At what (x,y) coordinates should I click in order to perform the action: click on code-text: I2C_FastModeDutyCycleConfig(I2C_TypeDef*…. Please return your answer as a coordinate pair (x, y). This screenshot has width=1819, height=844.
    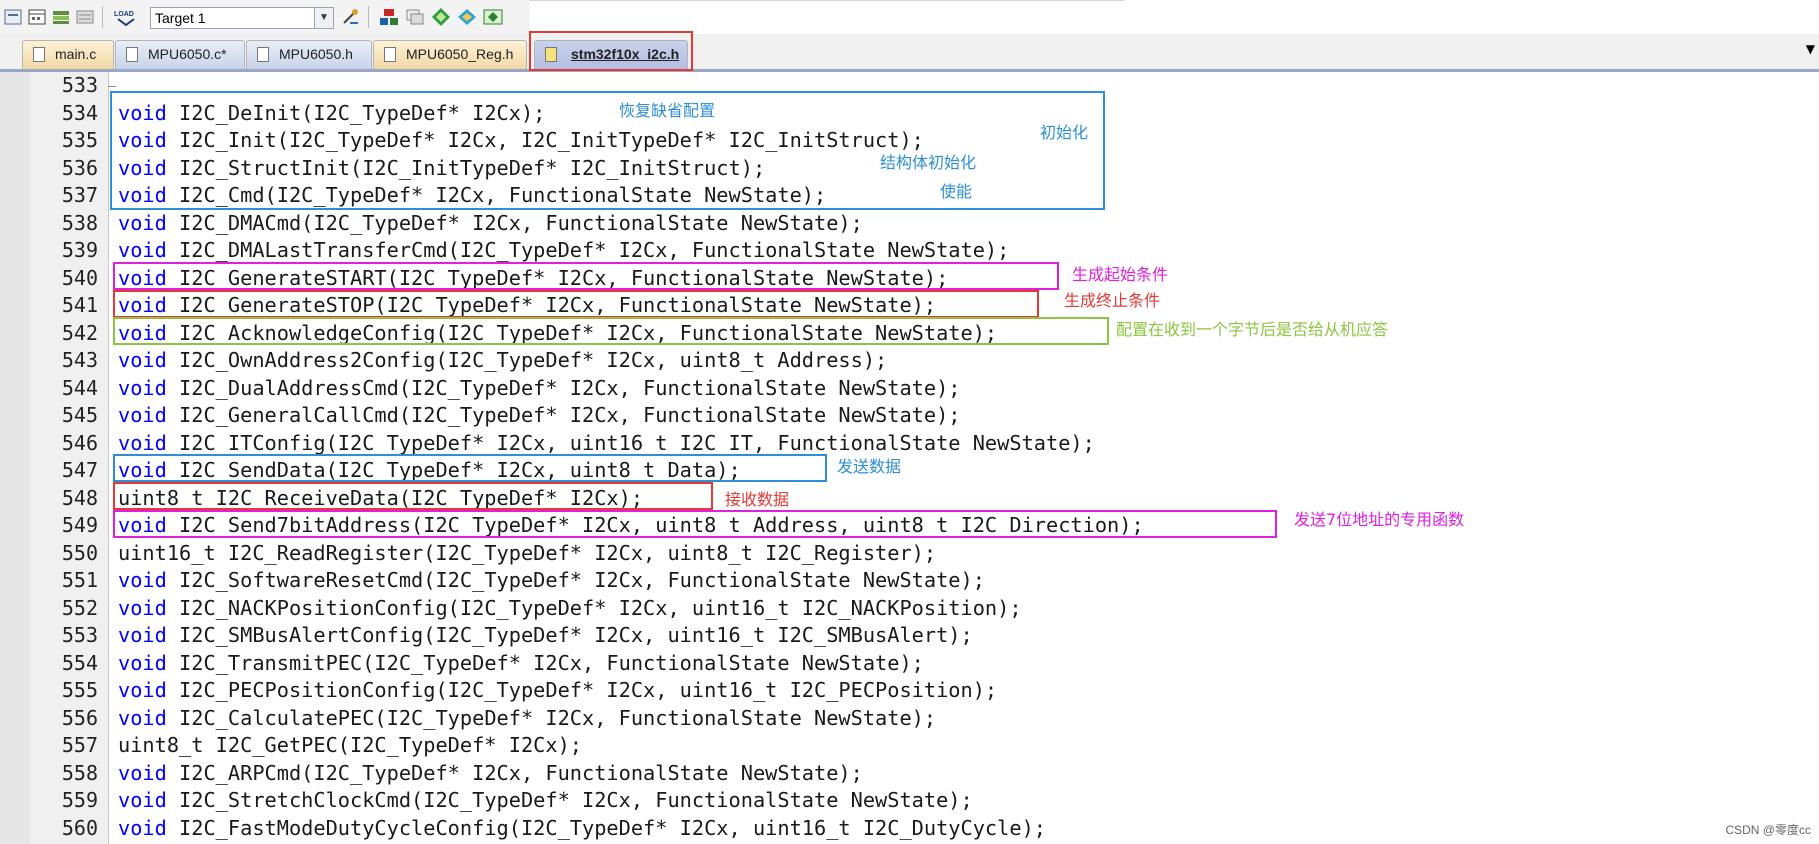
    Looking at the image, I should click on (606, 827).